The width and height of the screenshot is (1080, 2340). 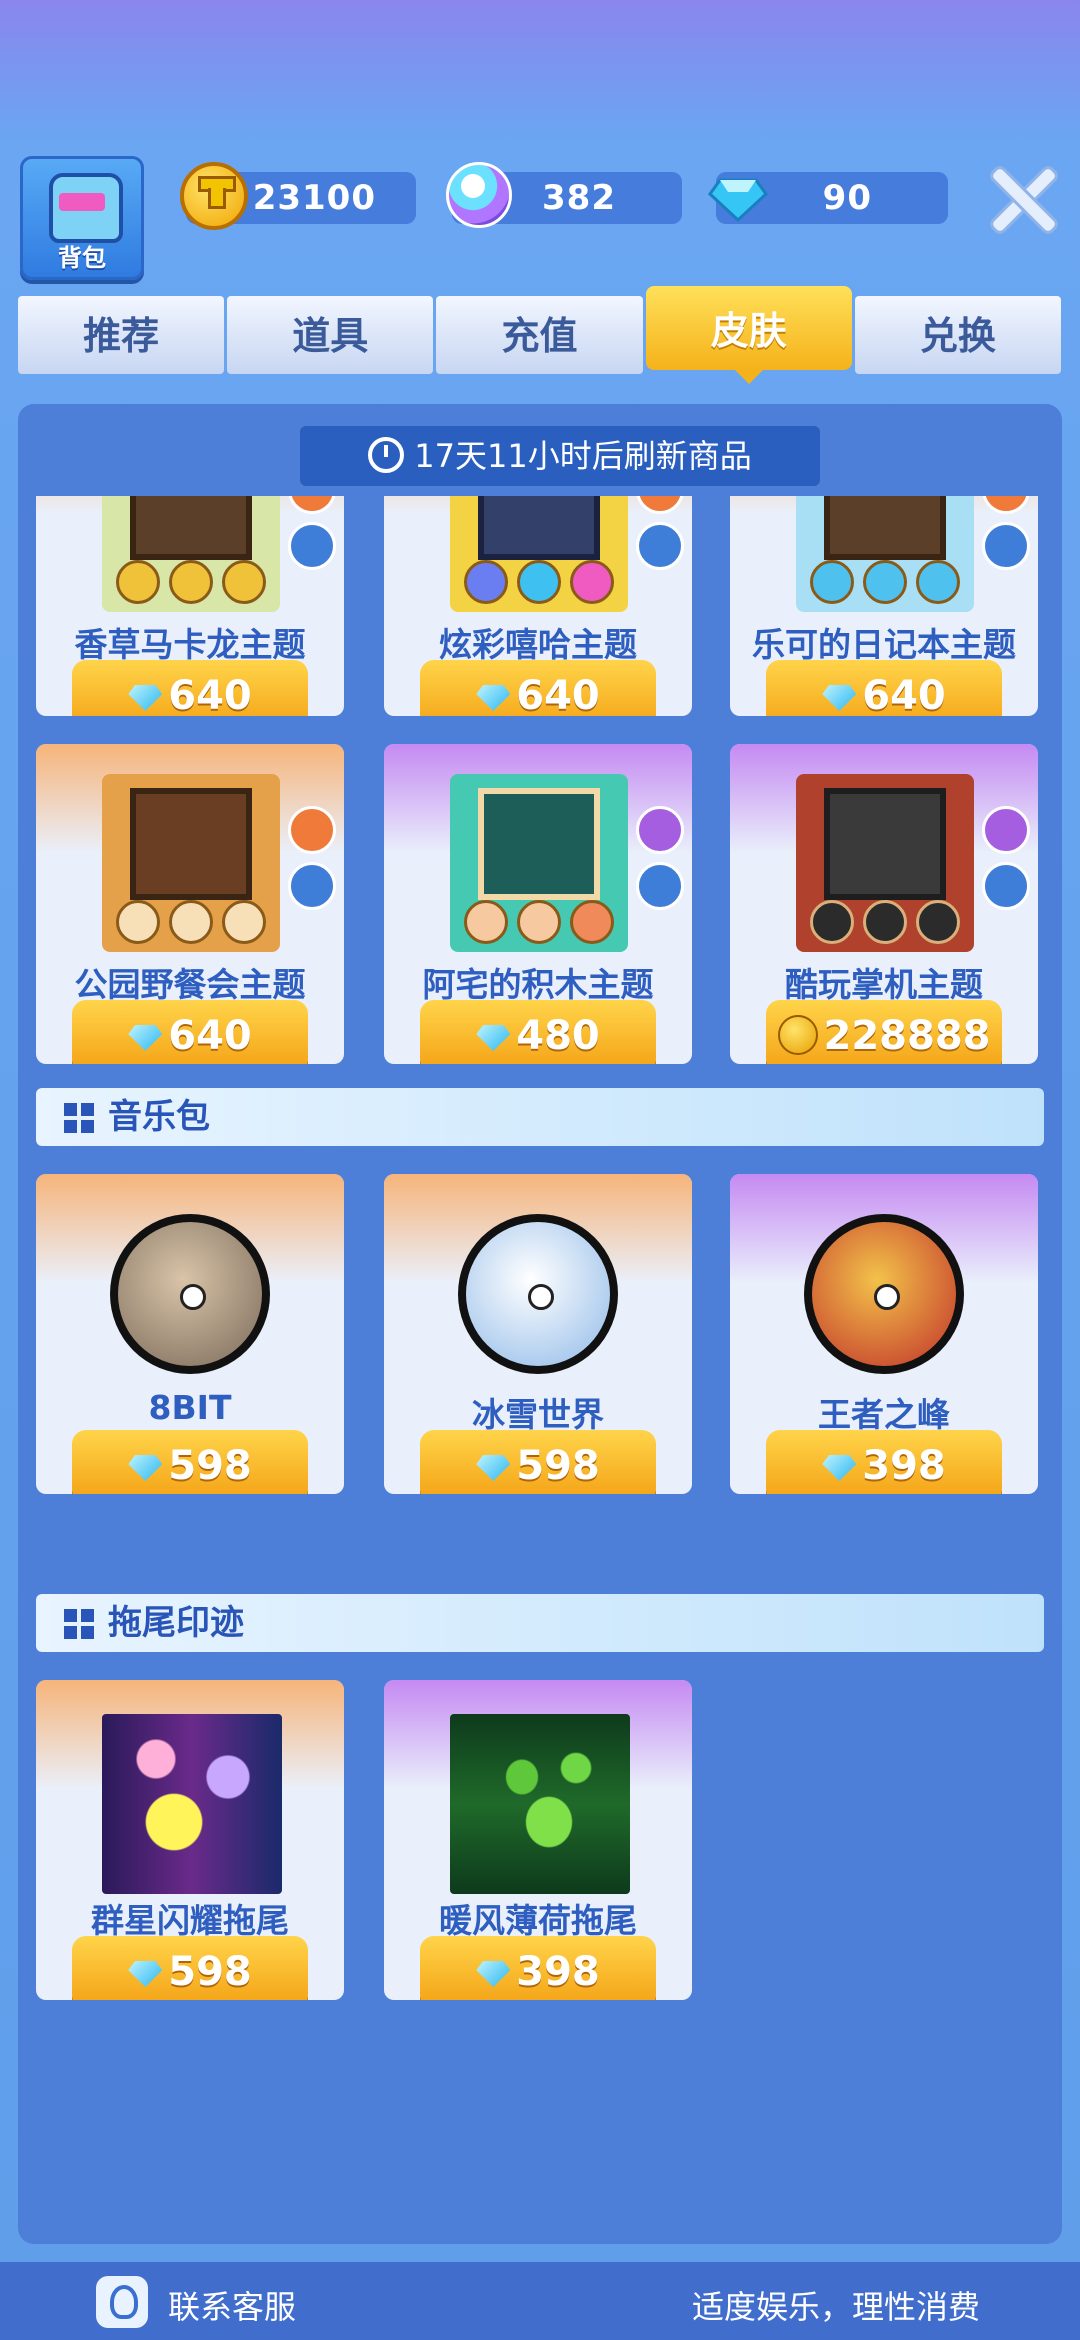 I want to click on theme-name: 香草马卡龙主题, so click(x=190, y=644).